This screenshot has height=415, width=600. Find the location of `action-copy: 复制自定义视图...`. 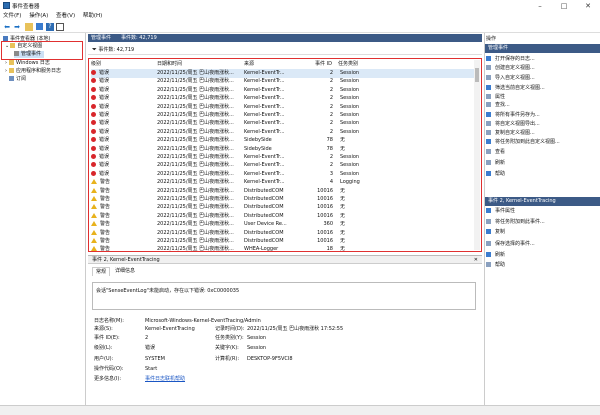

action-copy: 复制自定义视图... is located at coordinates (510, 133).